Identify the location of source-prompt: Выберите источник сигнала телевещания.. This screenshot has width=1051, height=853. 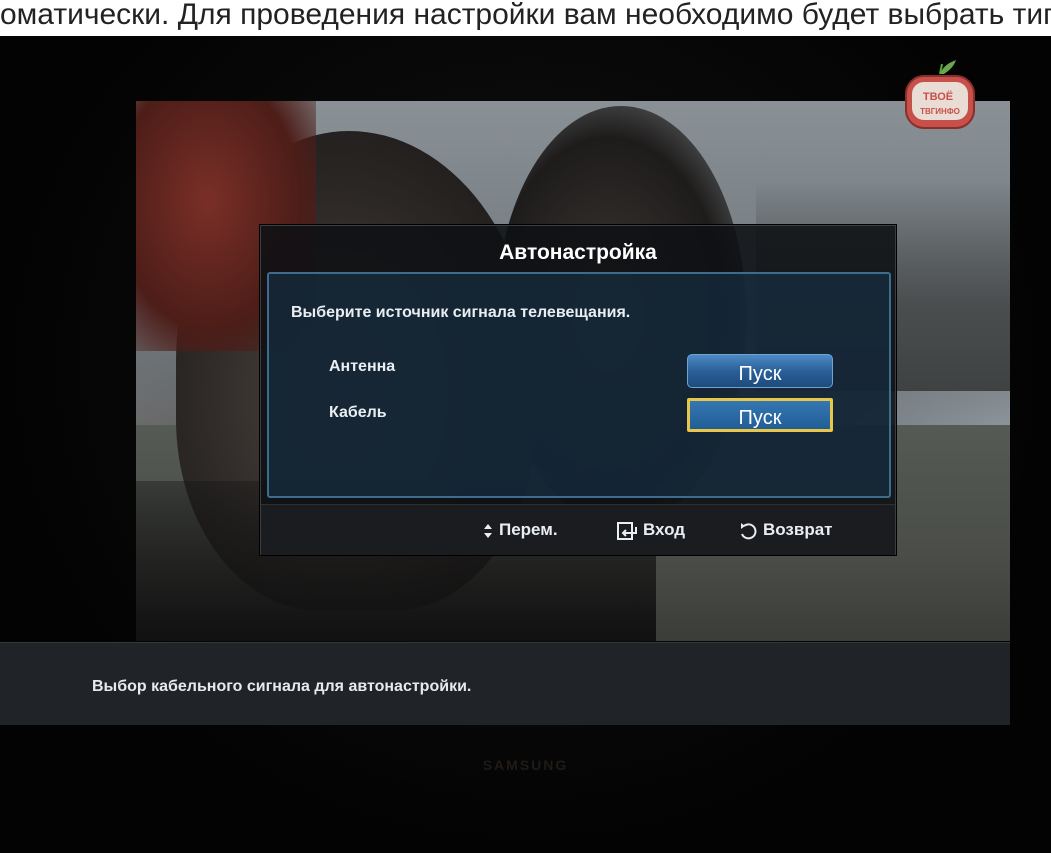
(461, 312).